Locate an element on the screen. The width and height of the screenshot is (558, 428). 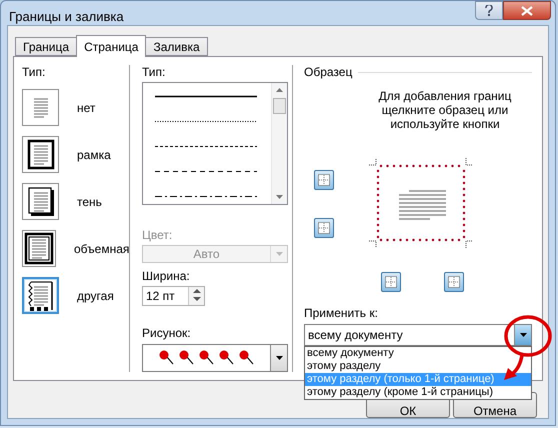
tab: Граница is located at coordinates (46, 46).